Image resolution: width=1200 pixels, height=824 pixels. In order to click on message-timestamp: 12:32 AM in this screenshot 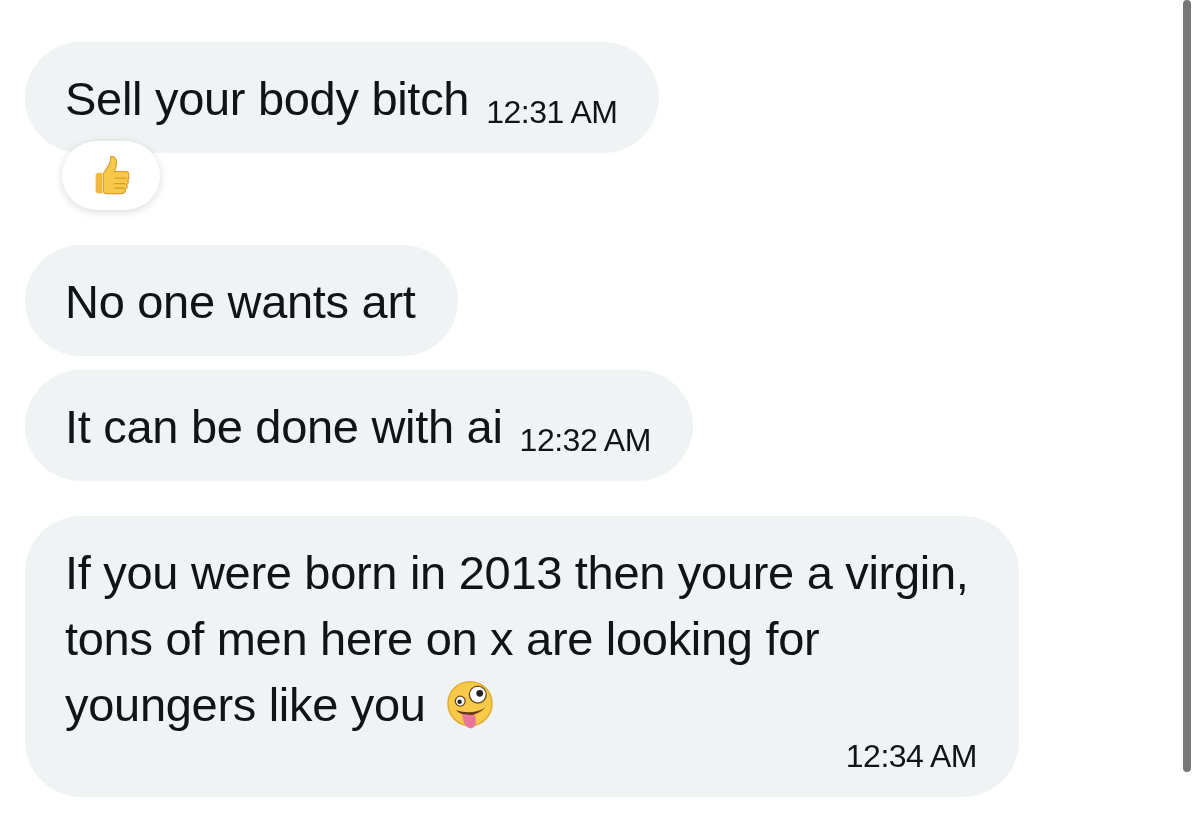, I will do `click(585, 440)`.